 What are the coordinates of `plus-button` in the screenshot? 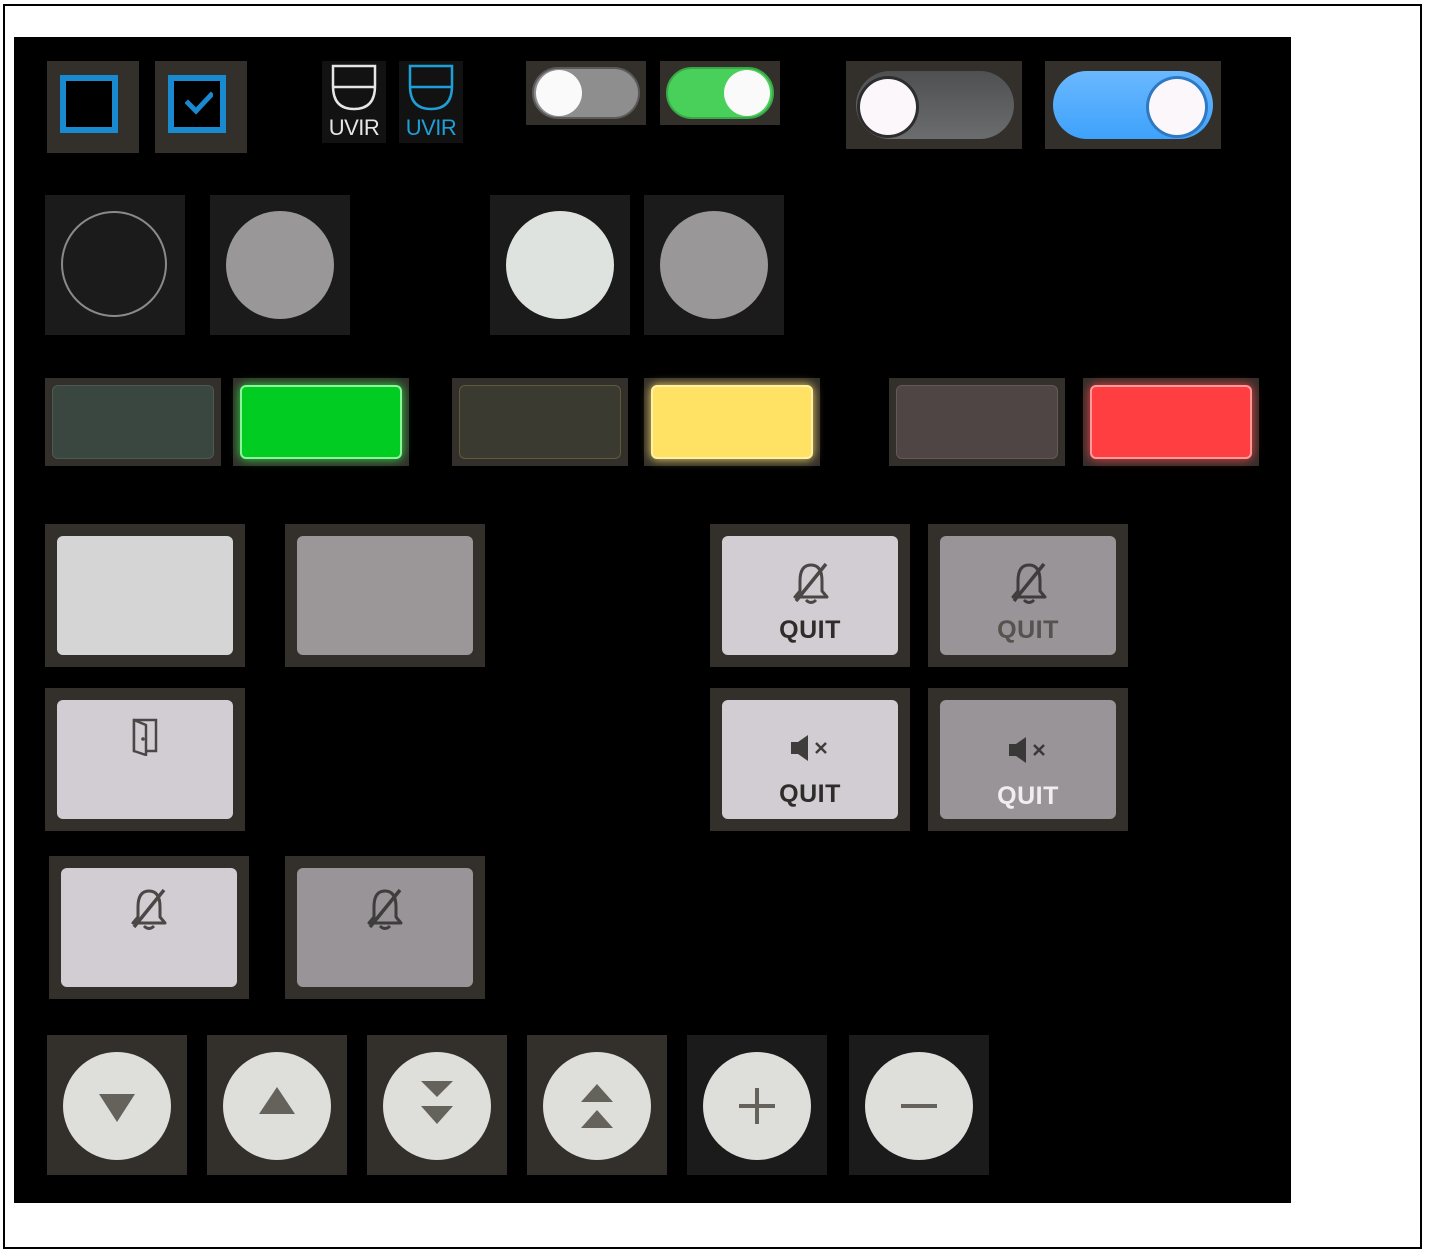 It's located at (757, 1105).